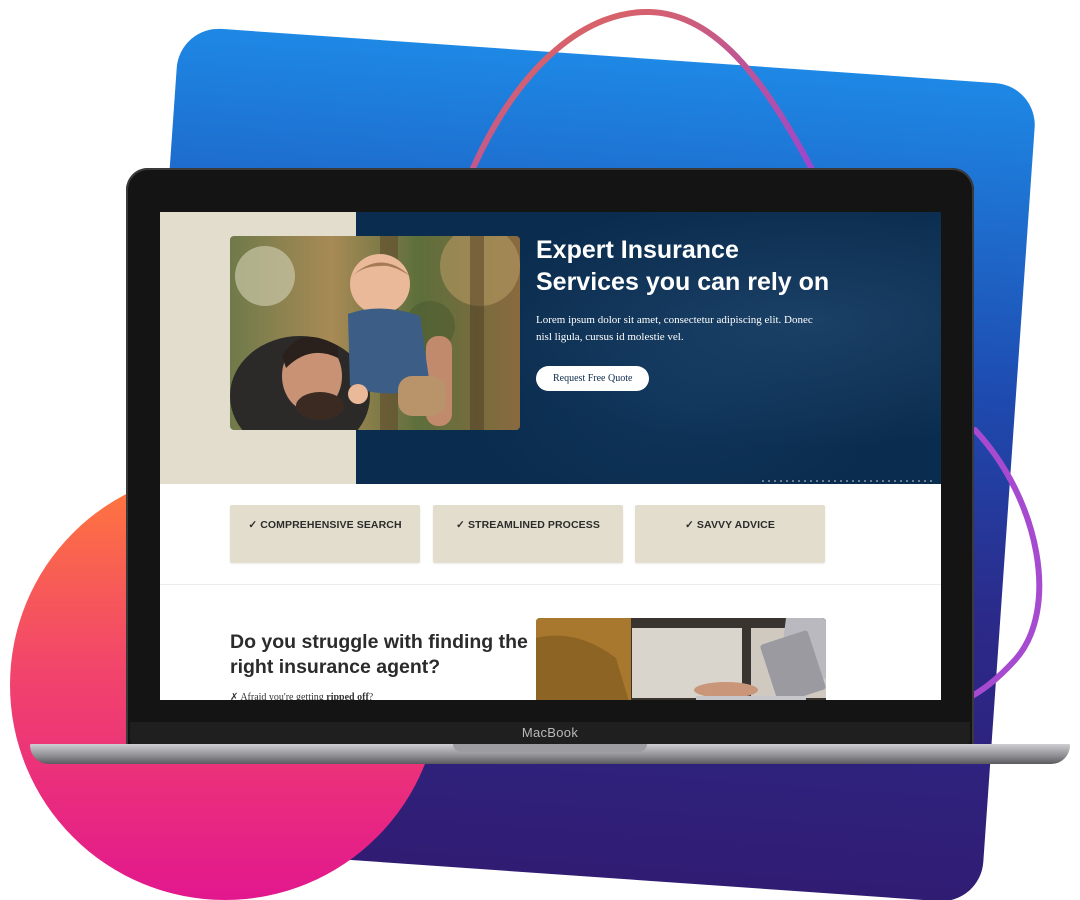  What do you see at coordinates (550, 584) in the screenshot?
I see `section-divider` at bounding box center [550, 584].